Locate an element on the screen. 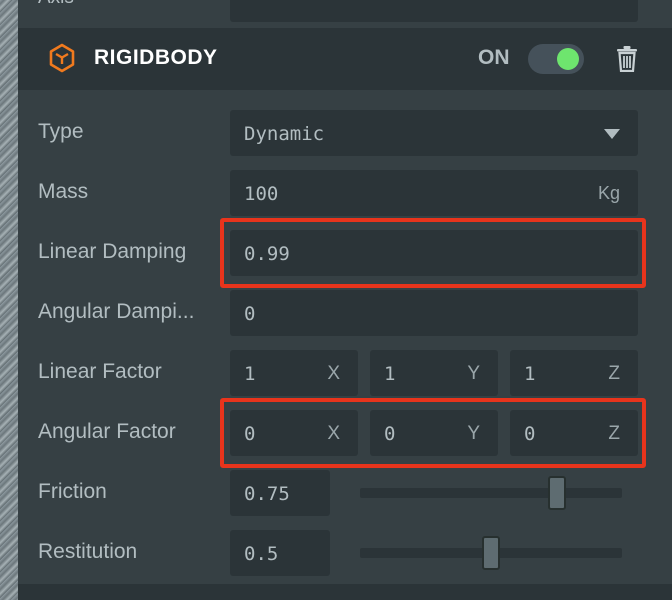  linear-damping-label: Linear Damping is located at coordinates (112, 251).